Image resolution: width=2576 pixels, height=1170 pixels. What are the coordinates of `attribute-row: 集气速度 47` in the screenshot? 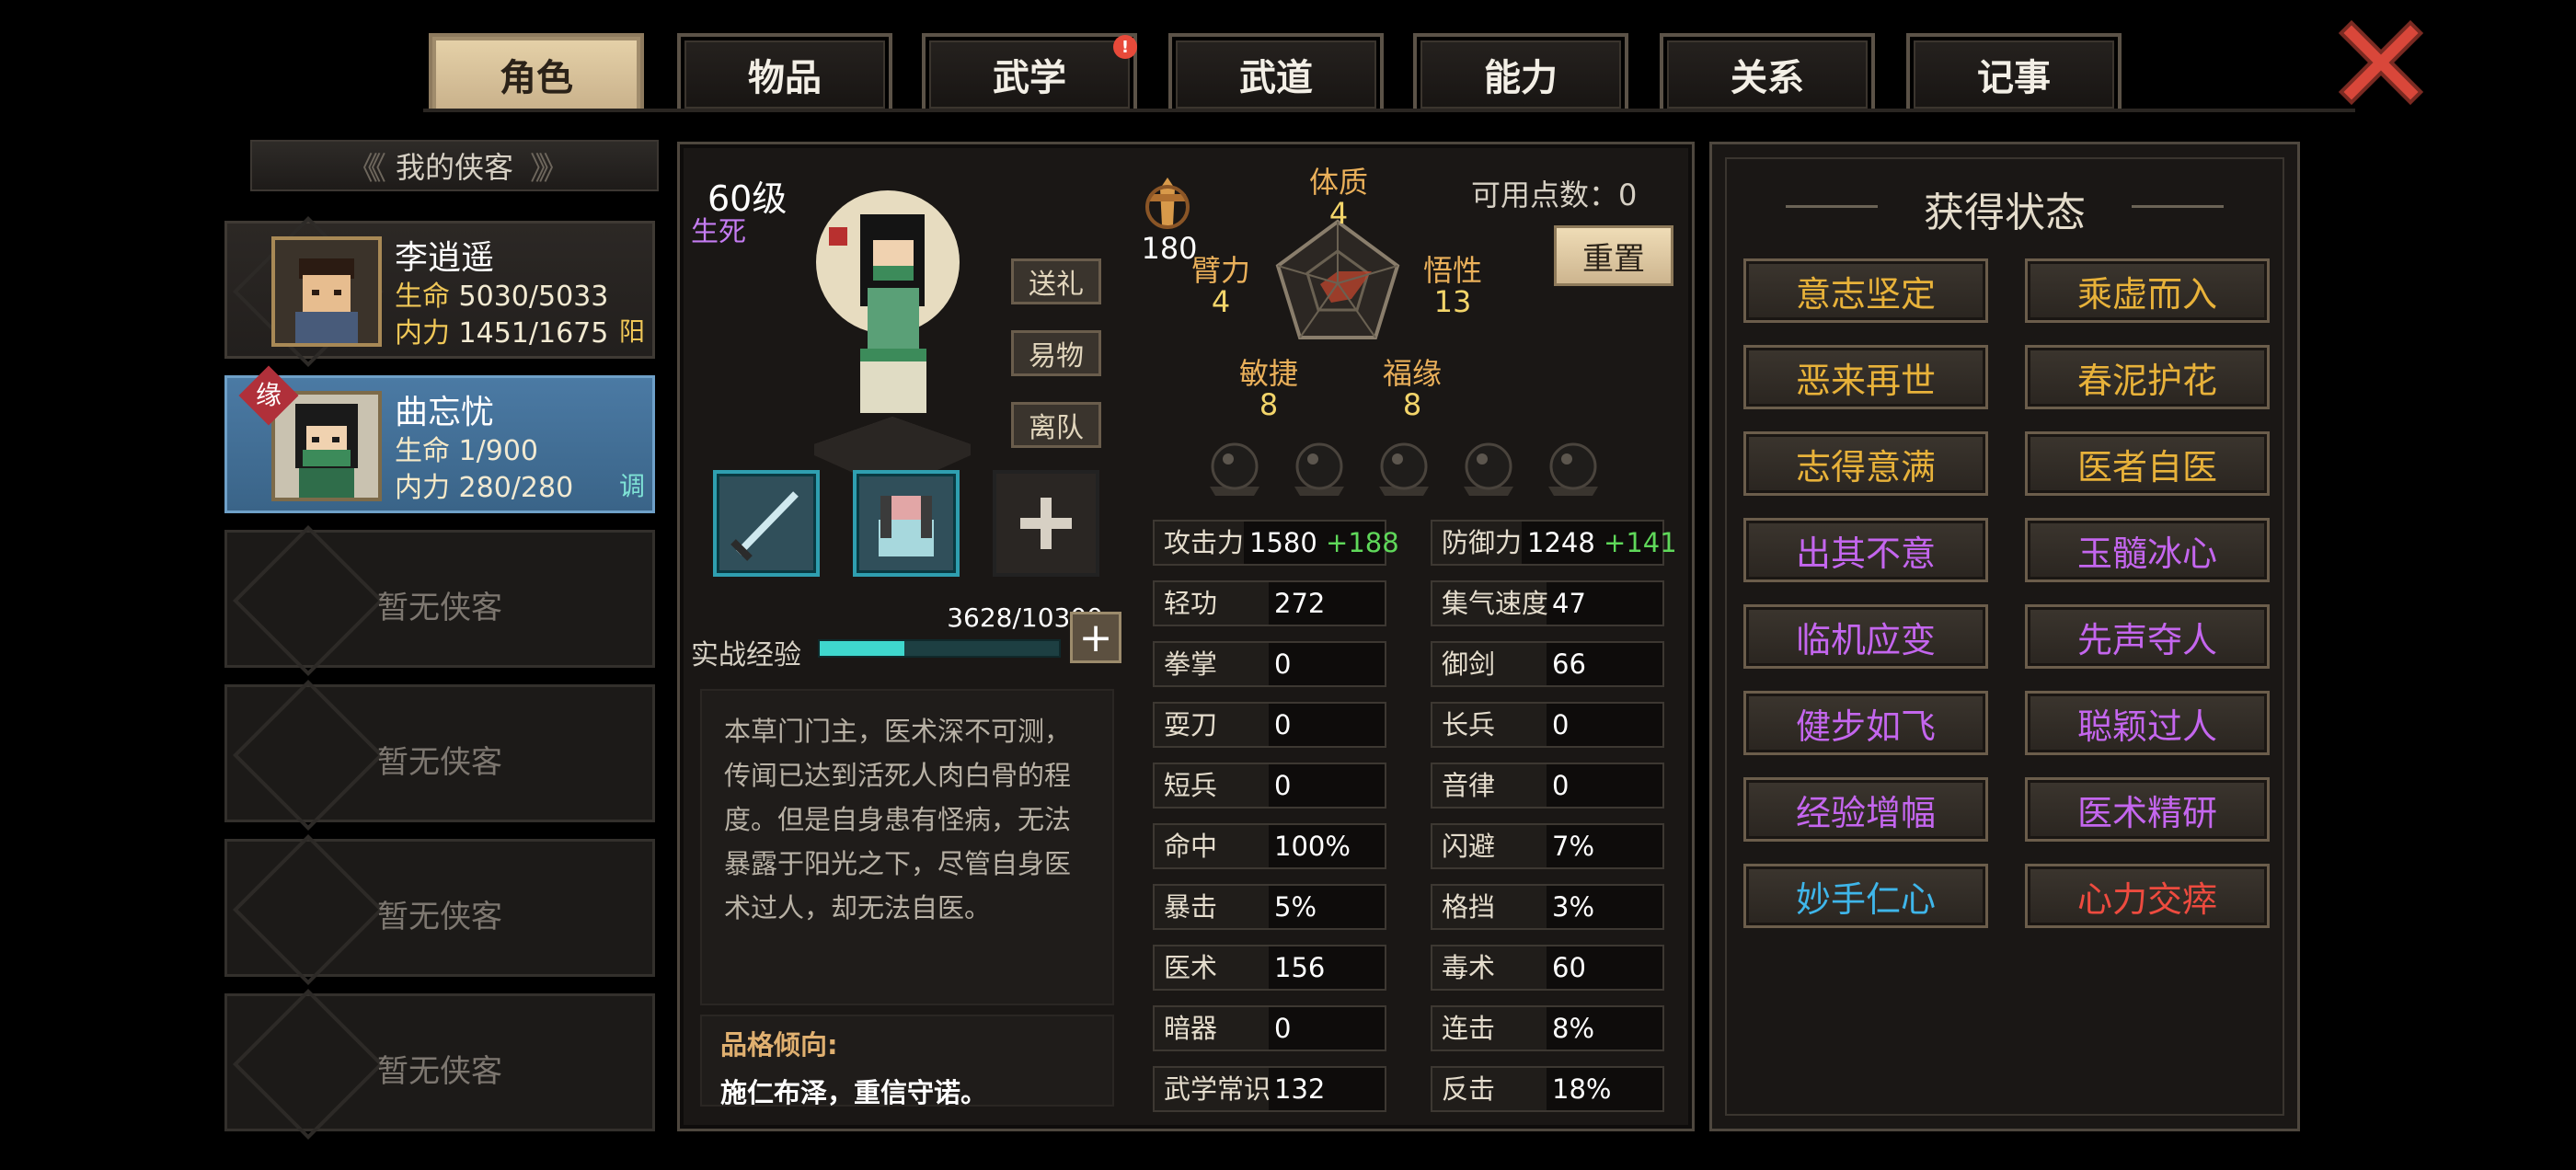 It's located at (1547, 603).